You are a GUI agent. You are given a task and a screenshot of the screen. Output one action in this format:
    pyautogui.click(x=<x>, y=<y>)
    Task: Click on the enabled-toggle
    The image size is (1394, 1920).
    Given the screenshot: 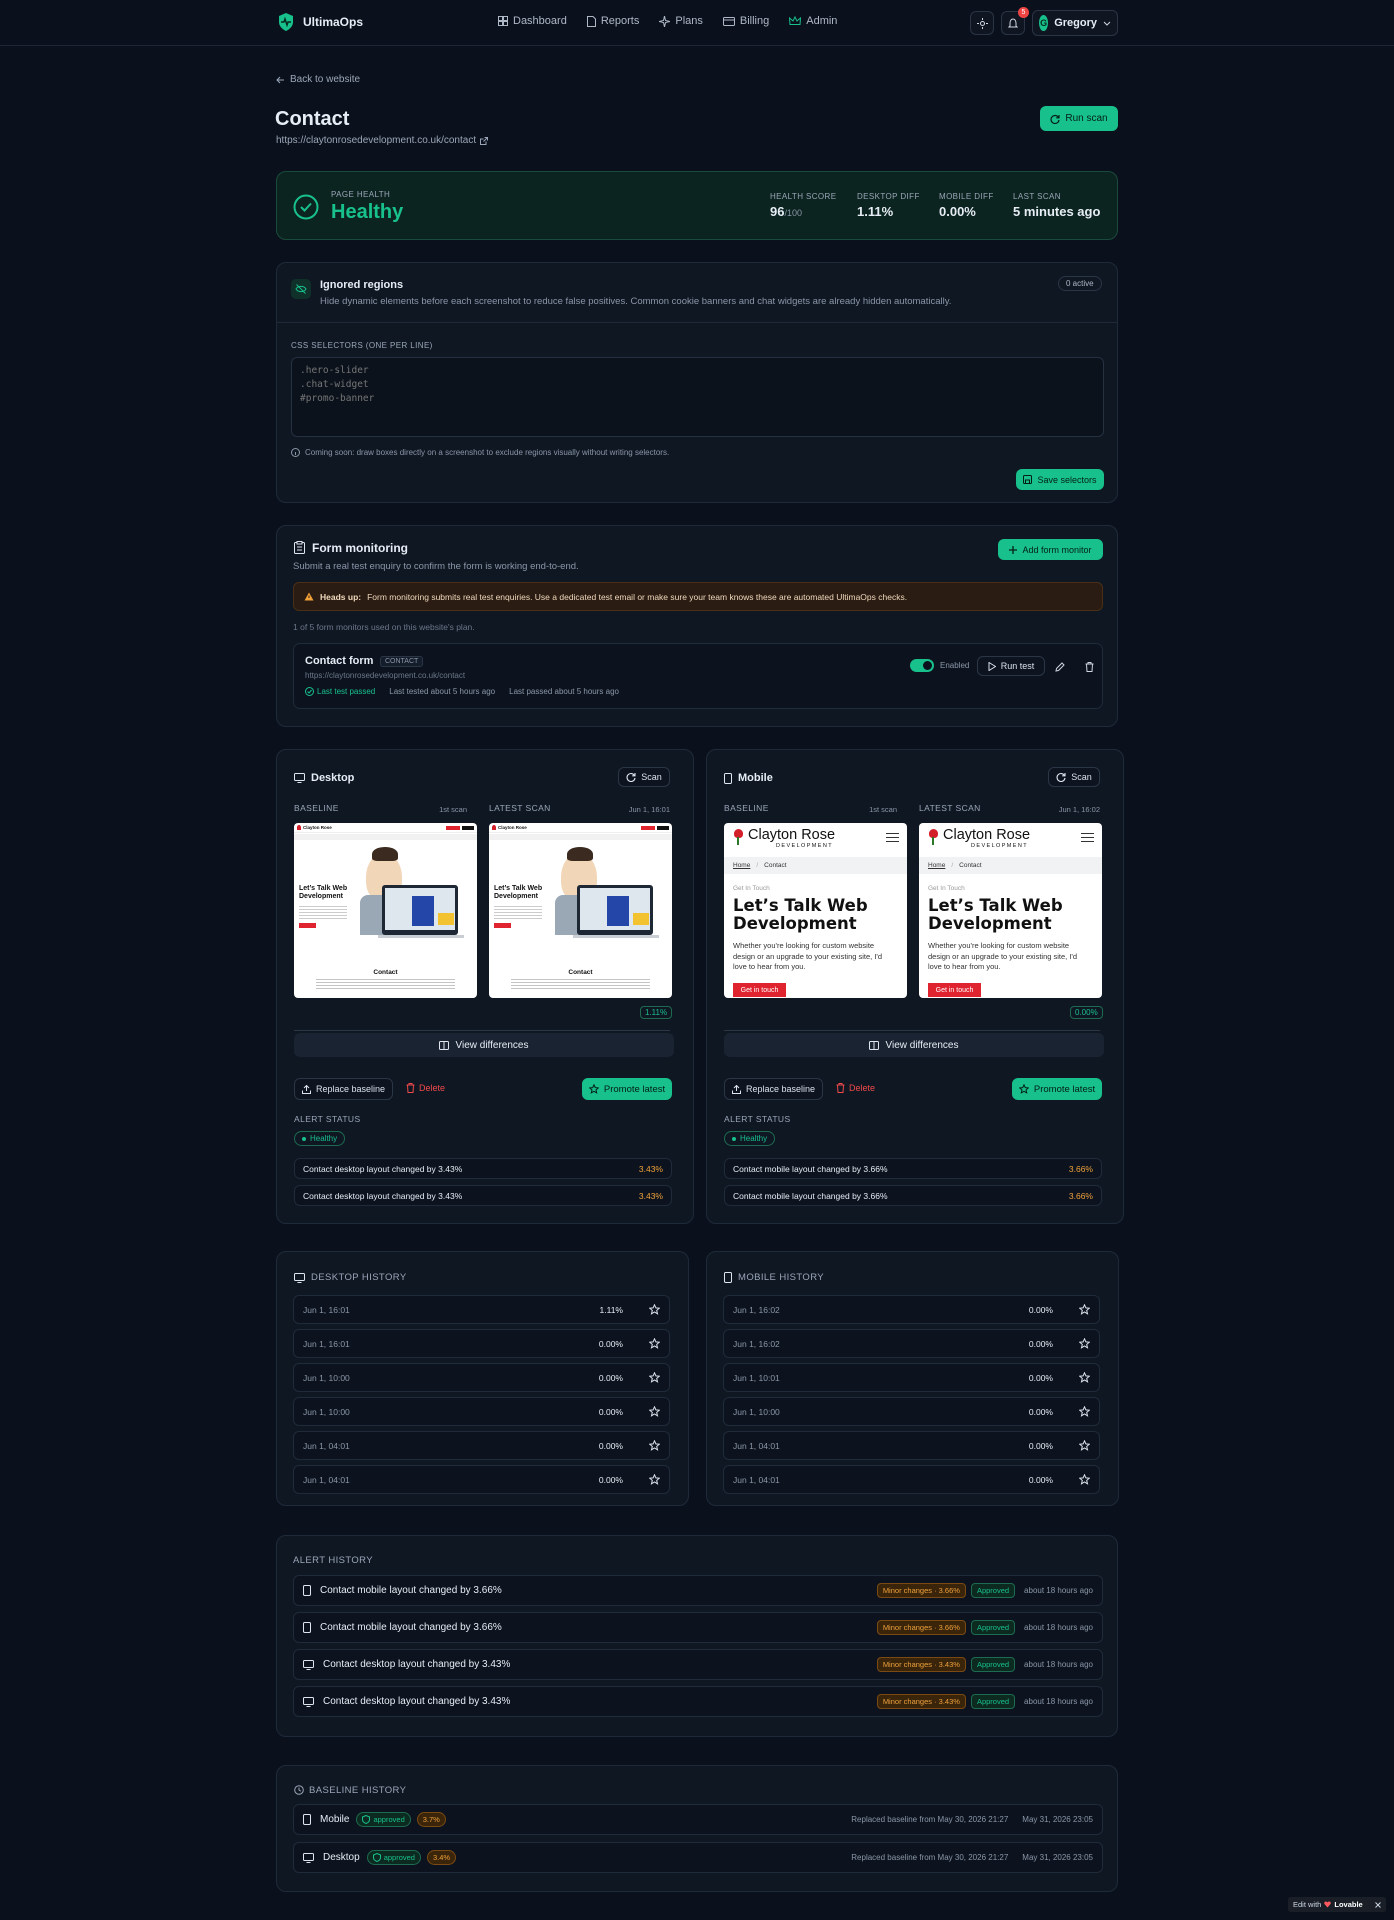 What is the action you would take?
    pyautogui.click(x=922, y=665)
    